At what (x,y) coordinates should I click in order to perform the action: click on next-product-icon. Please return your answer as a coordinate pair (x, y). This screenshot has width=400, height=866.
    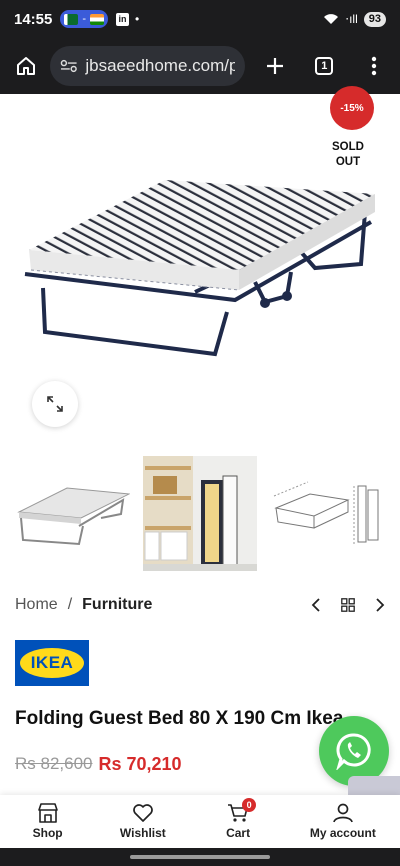
    Looking at the image, I should click on (380, 605).